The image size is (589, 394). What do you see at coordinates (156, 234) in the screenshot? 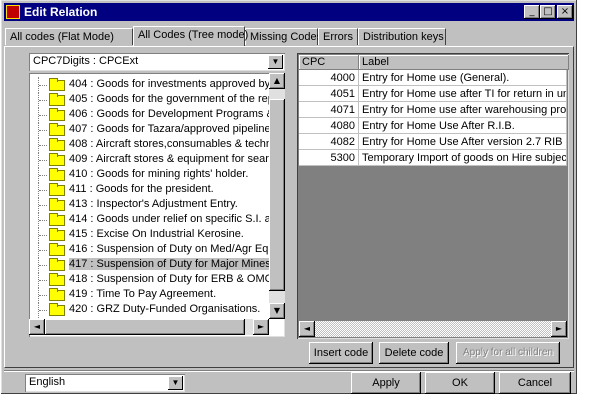
I see `tree-item-label: 415 : Excise On Industrial Kerosine.` at bounding box center [156, 234].